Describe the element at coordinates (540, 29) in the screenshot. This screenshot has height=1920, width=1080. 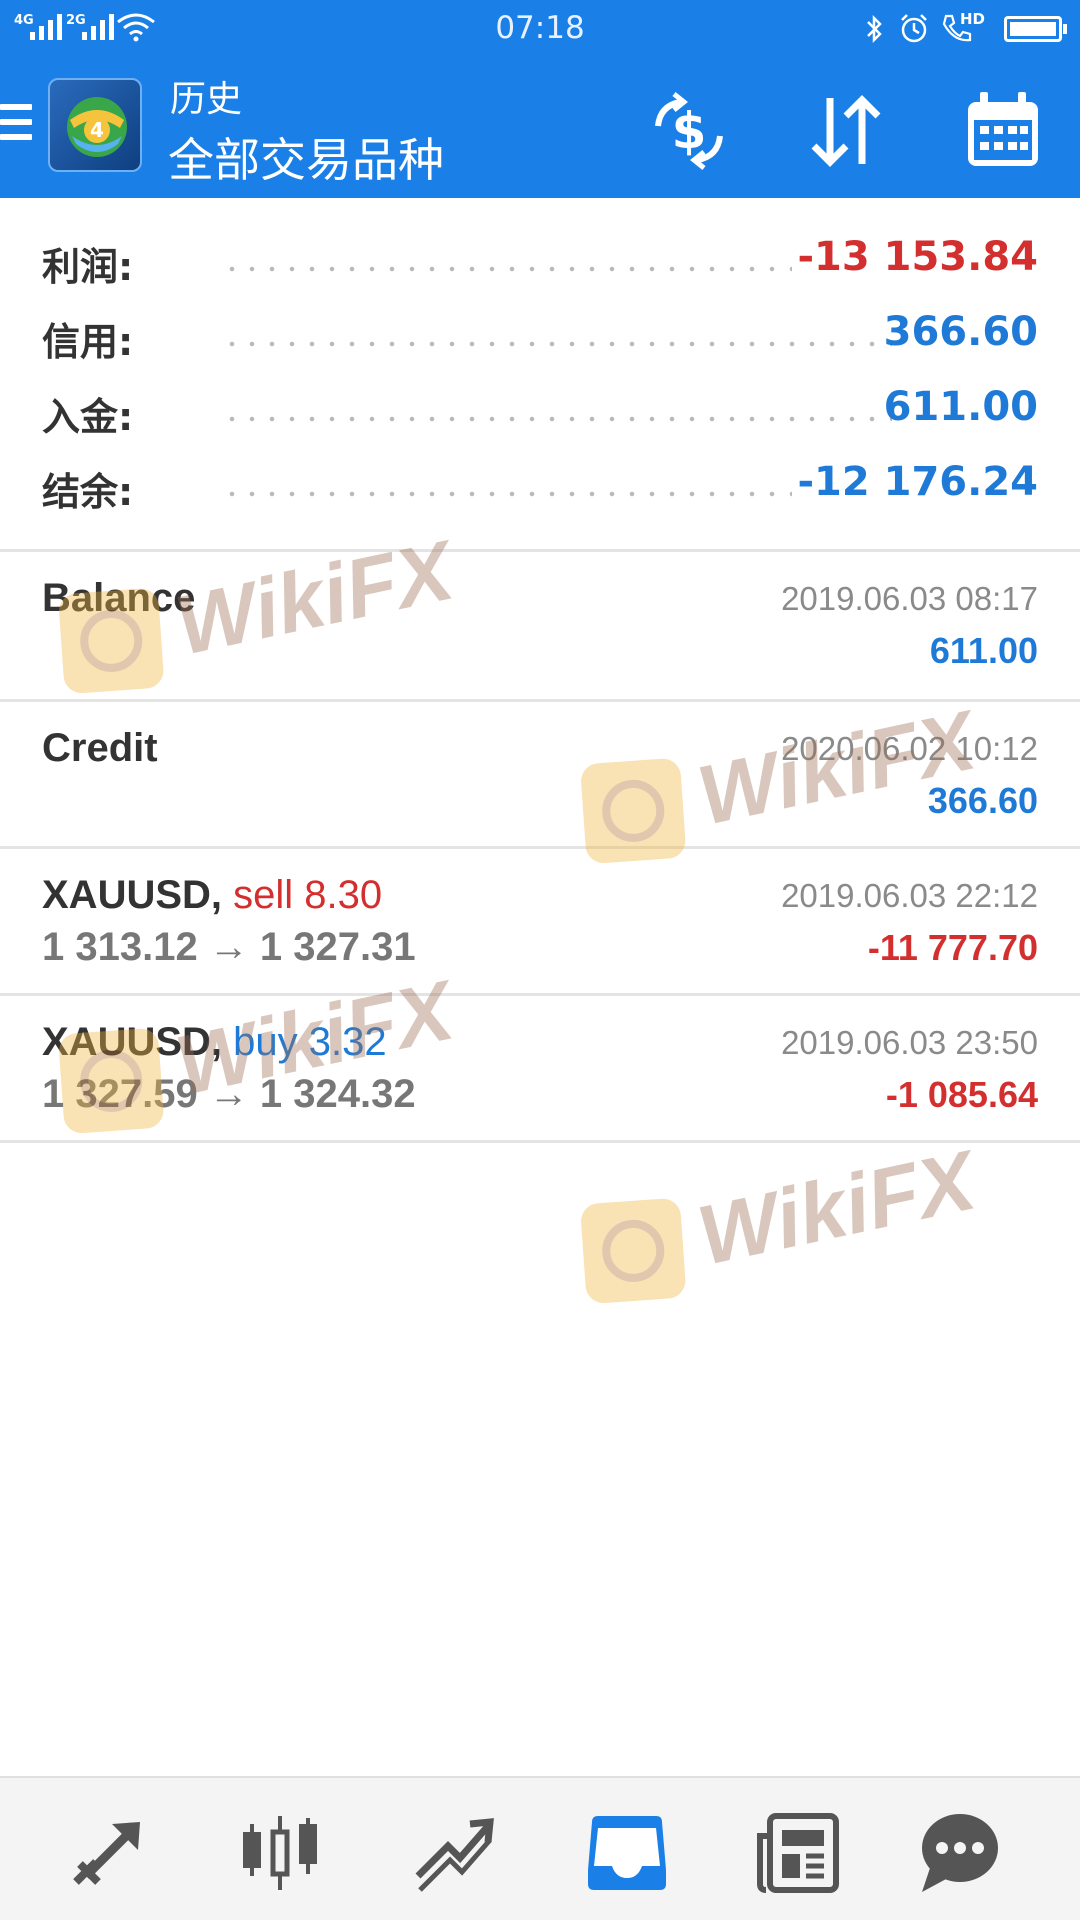
I see `status-bar: 4G 2G 07:18 HD` at that location.